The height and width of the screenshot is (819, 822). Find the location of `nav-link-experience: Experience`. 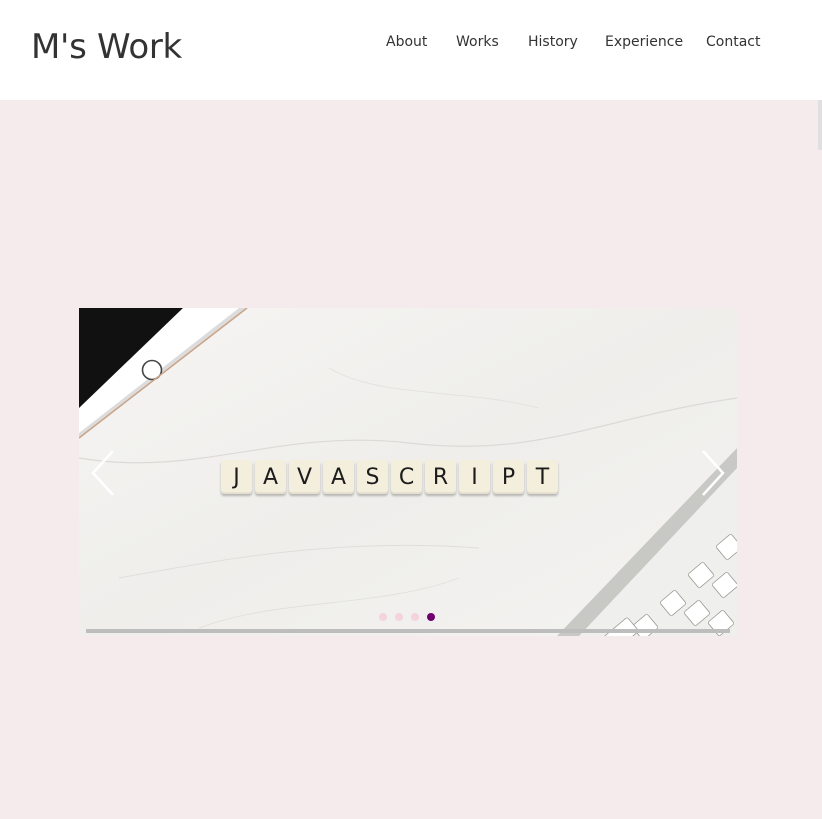

nav-link-experience: Experience is located at coordinates (644, 42).